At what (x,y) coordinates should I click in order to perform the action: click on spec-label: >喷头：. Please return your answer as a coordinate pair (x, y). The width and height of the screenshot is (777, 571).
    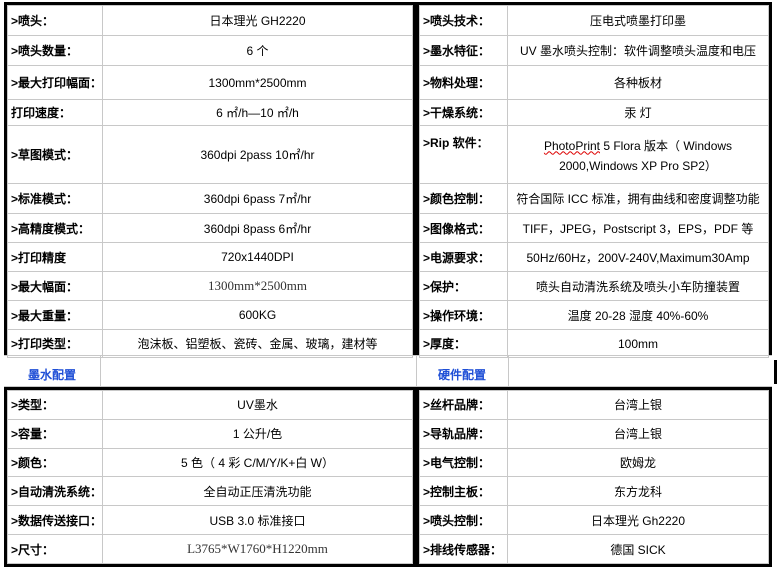
    Looking at the image, I should click on (55, 20).